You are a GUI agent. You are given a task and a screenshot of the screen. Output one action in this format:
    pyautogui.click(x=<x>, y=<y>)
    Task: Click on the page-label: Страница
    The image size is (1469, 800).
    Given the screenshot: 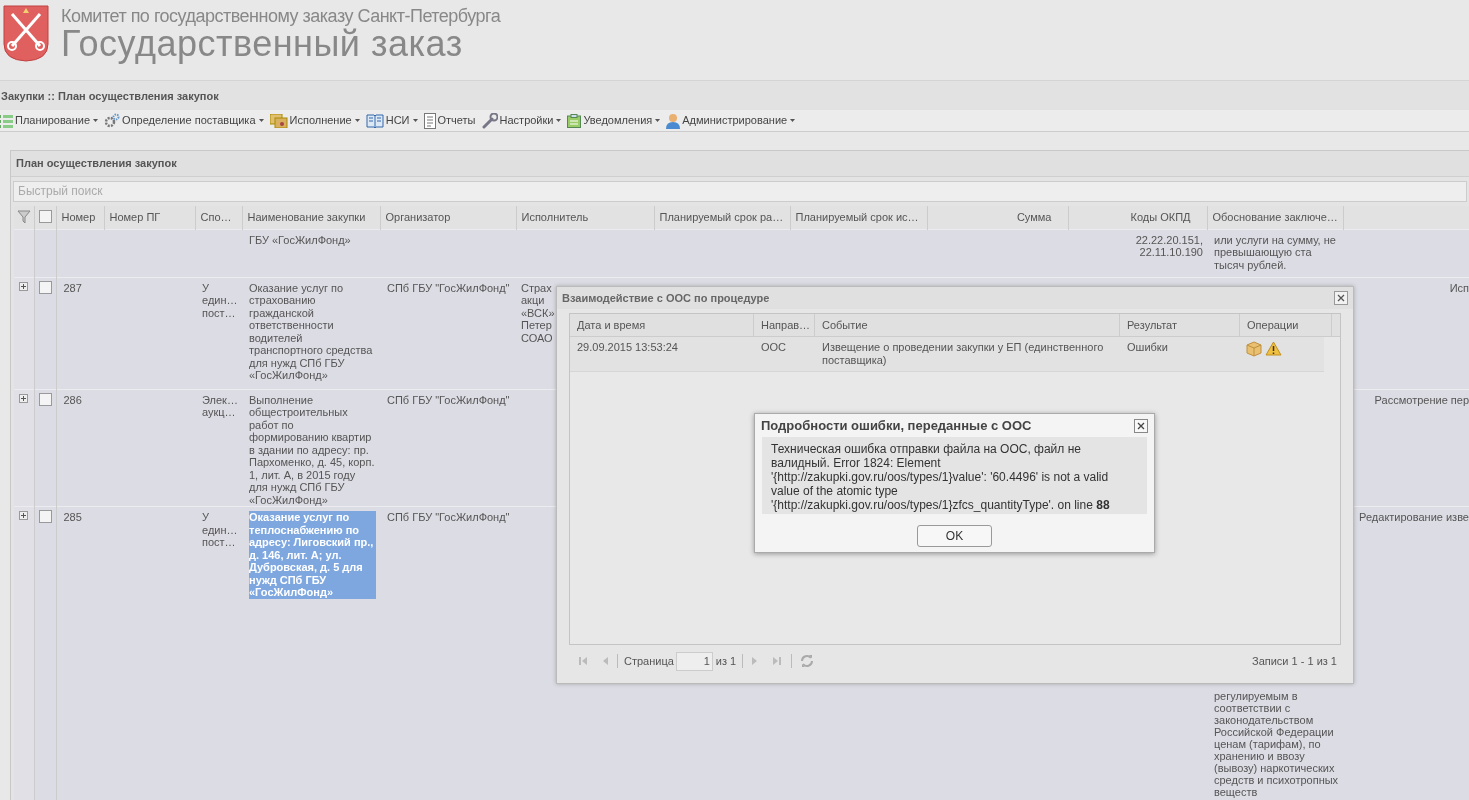 What is the action you would take?
    pyautogui.click(x=649, y=661)
    